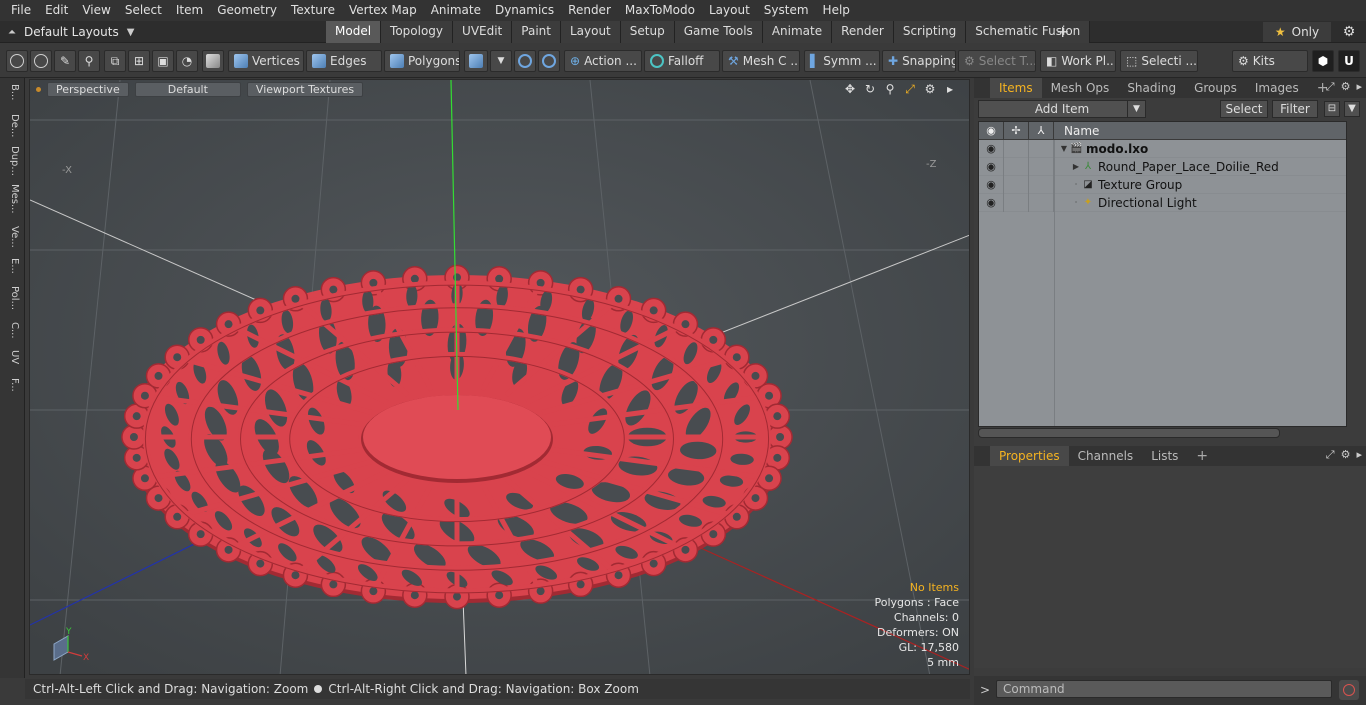 This screenshot has width=1366, height=705. What do you see at coordinates (525, 61) in the screenshot?
I see `symmetry-shield-button` at bounding box center [525, 61].